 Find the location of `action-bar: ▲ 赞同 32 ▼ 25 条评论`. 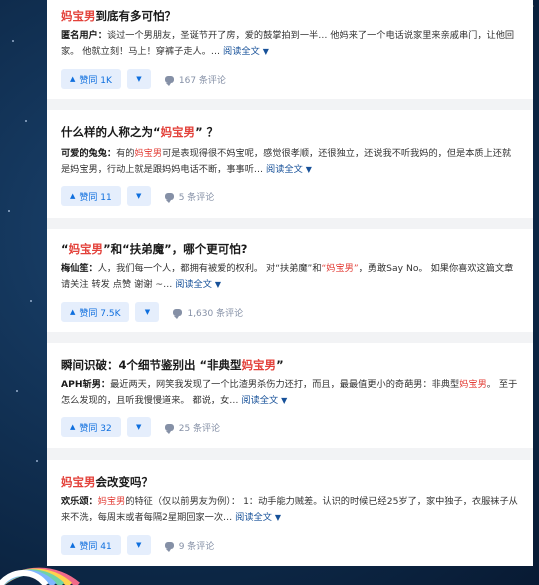

action-bar: ▲ 赞同 32 ▼ 25 条评论 is located at coordinates (140, 427).